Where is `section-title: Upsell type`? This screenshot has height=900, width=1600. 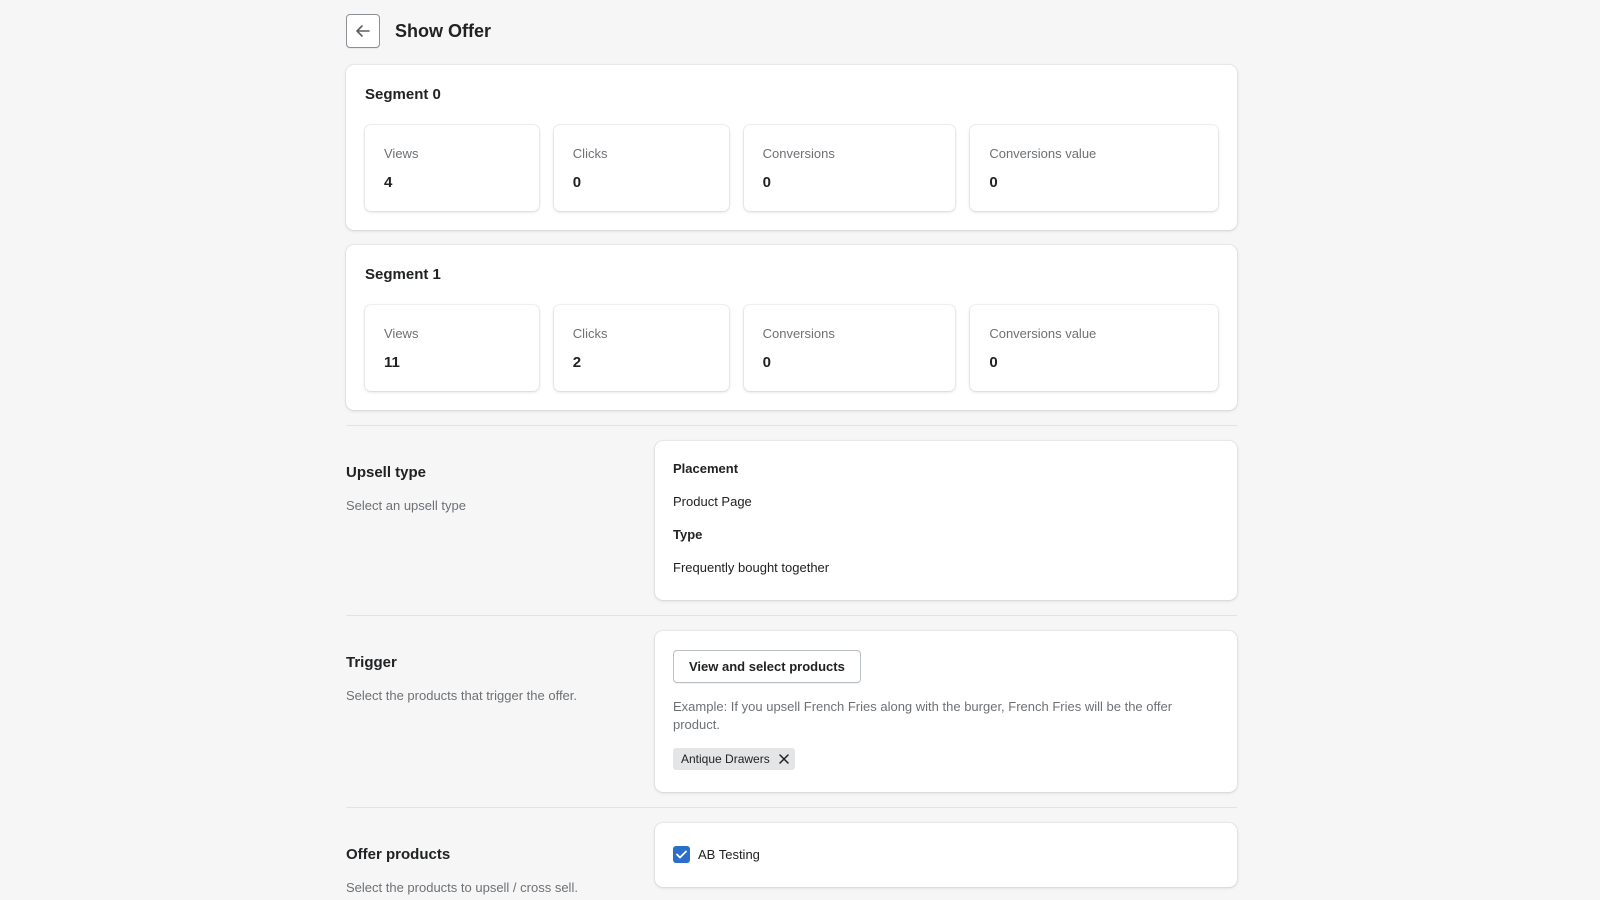 section-title: Upsell type is located at coordinates (386, 472).